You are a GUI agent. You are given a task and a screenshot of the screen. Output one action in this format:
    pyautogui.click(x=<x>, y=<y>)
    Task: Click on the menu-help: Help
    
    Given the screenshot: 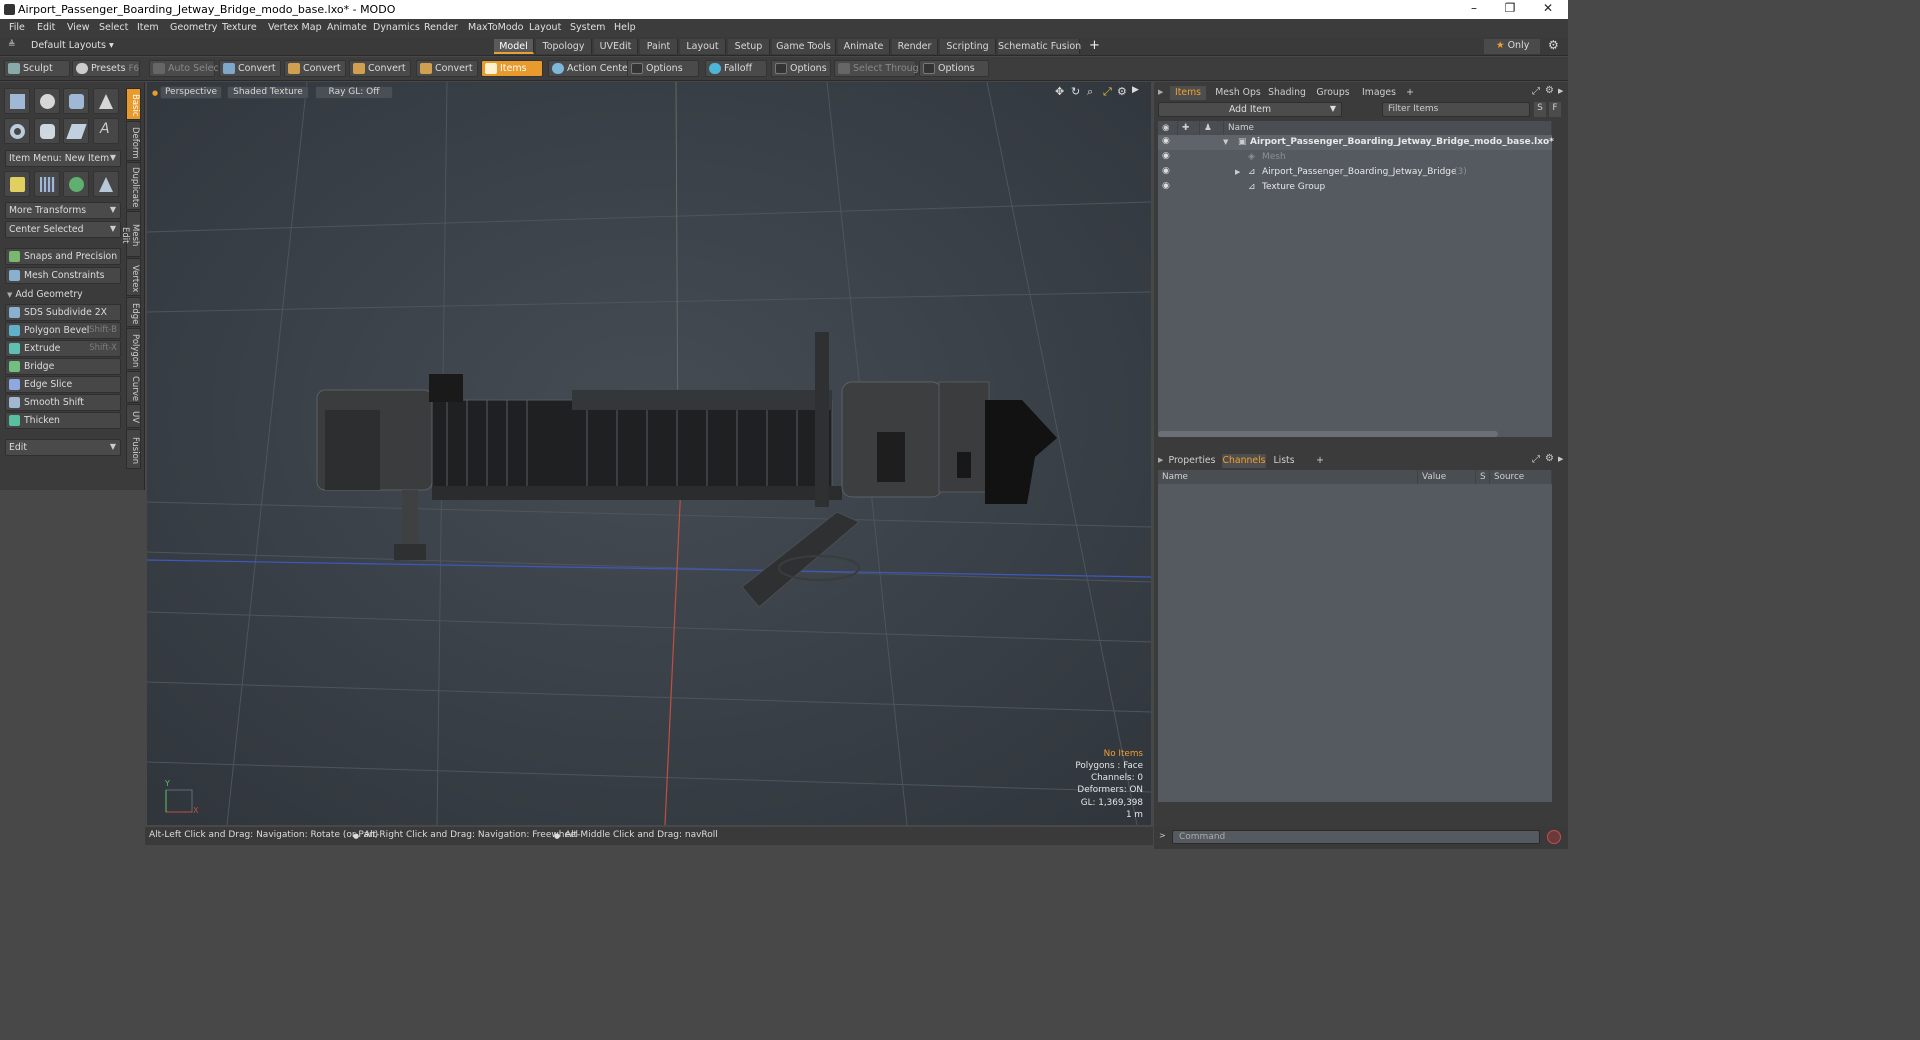 What is the action you would take?
    pyautogui.click(x=625, y=27)
    